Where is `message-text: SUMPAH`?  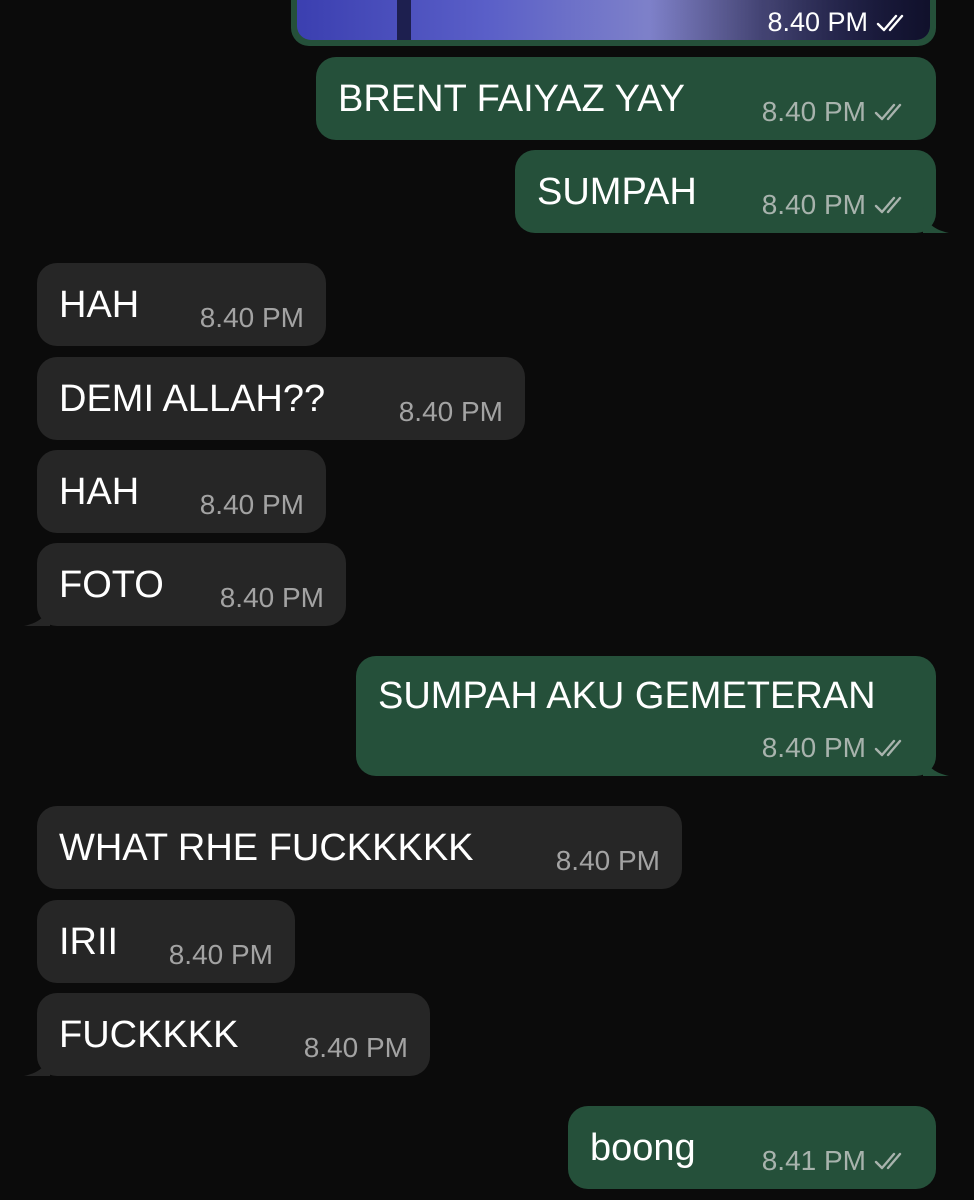
message-text: SUMPAH is located at coordinates (617, 192).